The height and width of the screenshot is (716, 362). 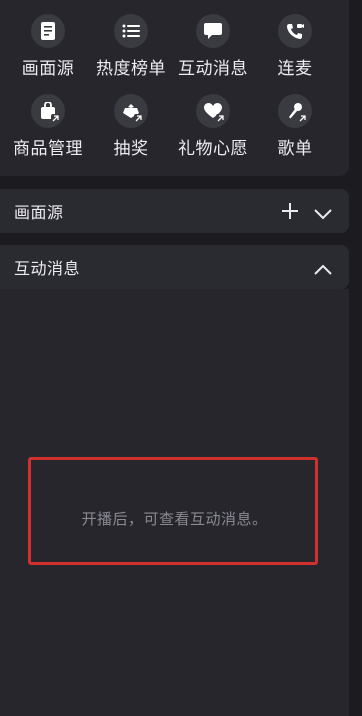 I want to click on tool-lottery: 抽奖, so click(x=131, y=126).